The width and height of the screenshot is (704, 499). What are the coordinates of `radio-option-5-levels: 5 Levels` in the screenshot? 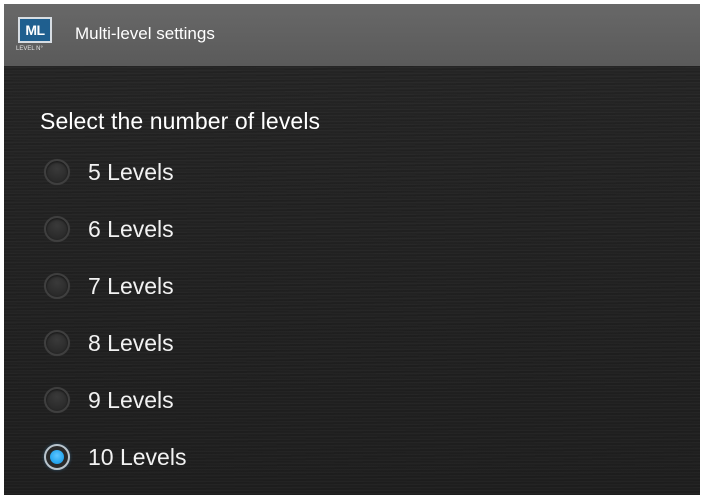 It's located at (290, 172).